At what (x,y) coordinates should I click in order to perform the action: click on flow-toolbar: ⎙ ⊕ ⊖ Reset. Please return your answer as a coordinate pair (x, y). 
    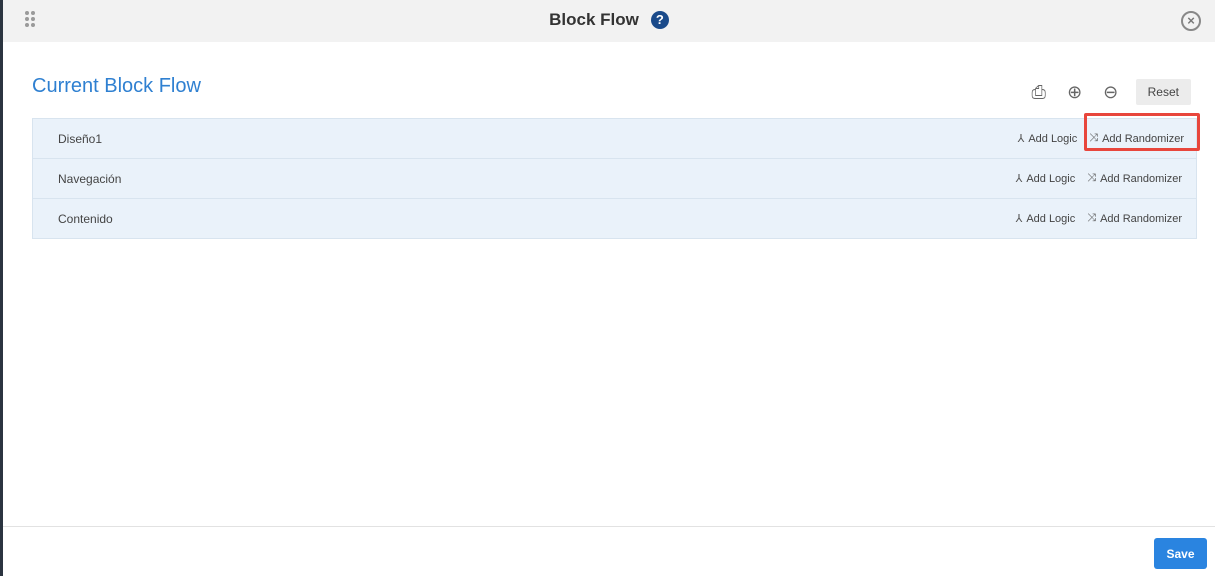
    Looking at the image, I should click on (1109, 92).